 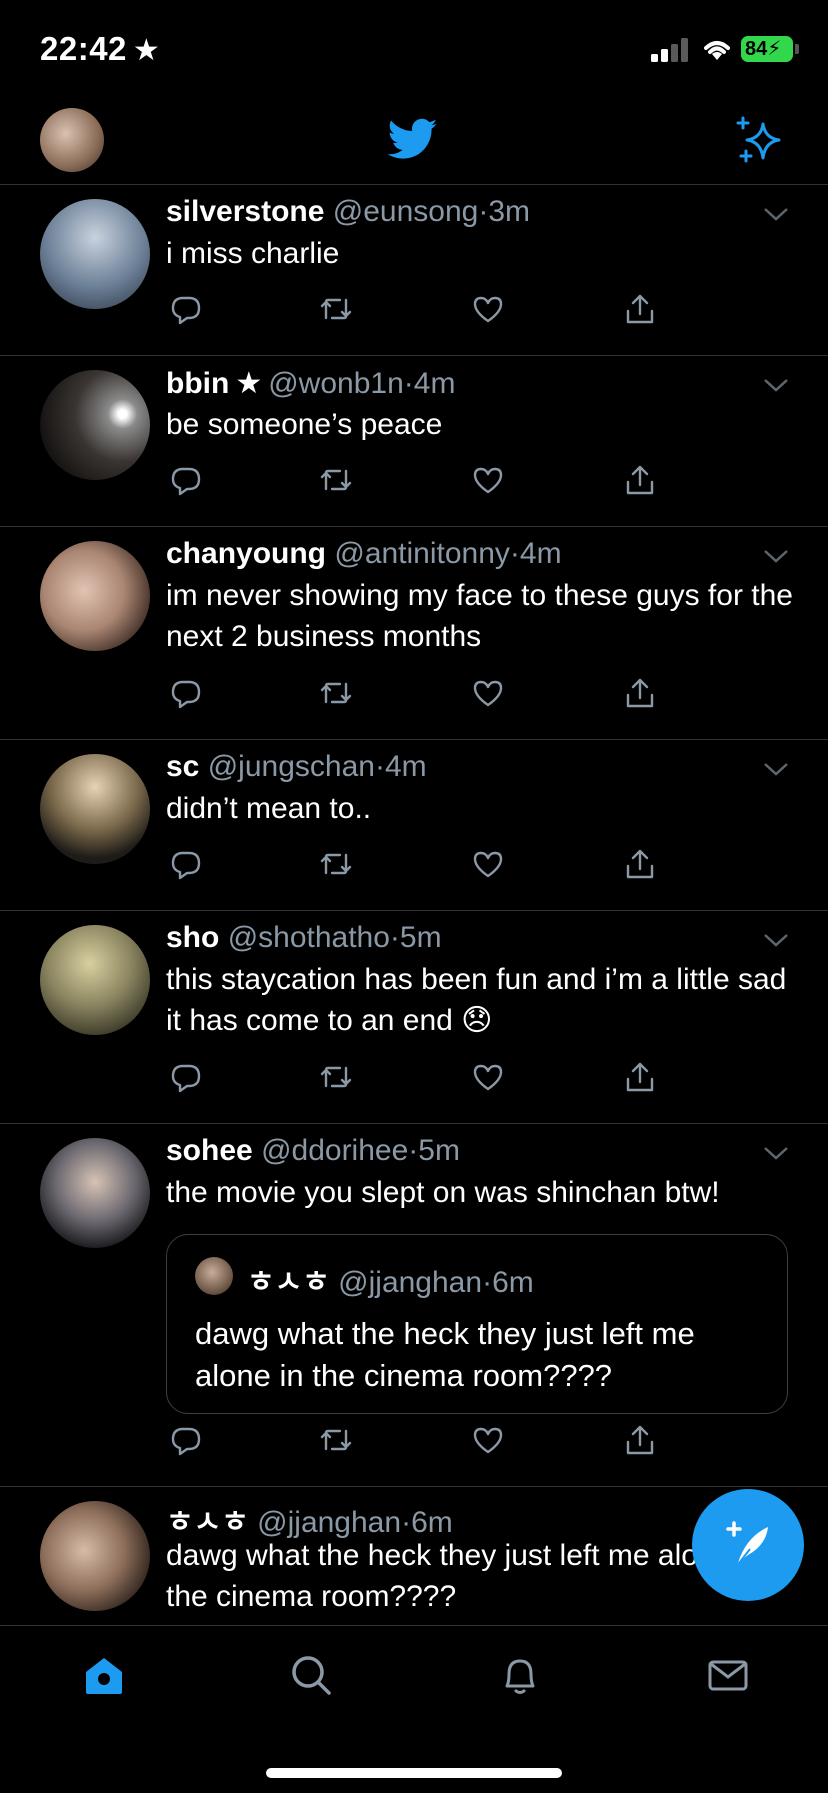 What do you see at coordinates (197, 383) in the screenshot?
I see `author-name: bbin` at bounding box center [197, 383].